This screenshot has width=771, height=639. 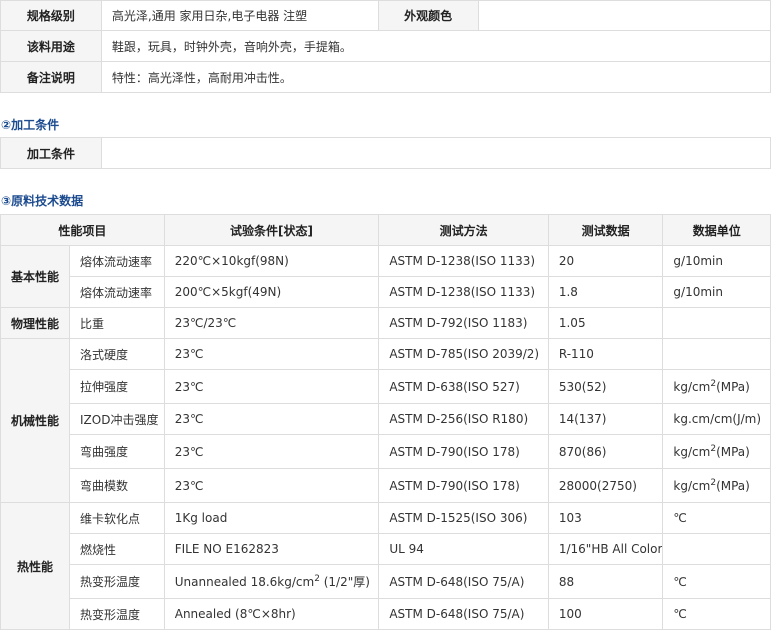 I want to click on processing-row: 加工条件, so click(x=385, y=153).